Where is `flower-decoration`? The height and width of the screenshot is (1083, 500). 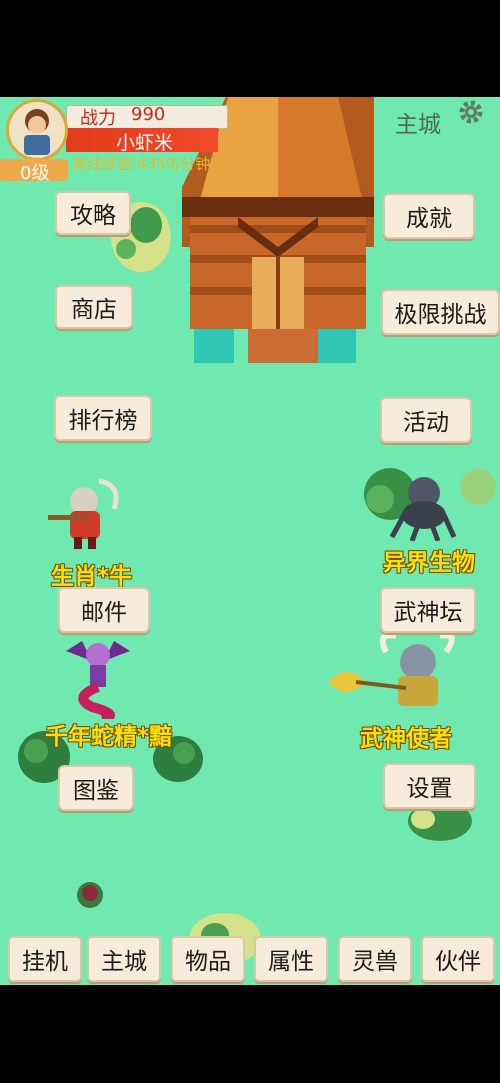
flower-decoration is located at coordinates (90, 895).